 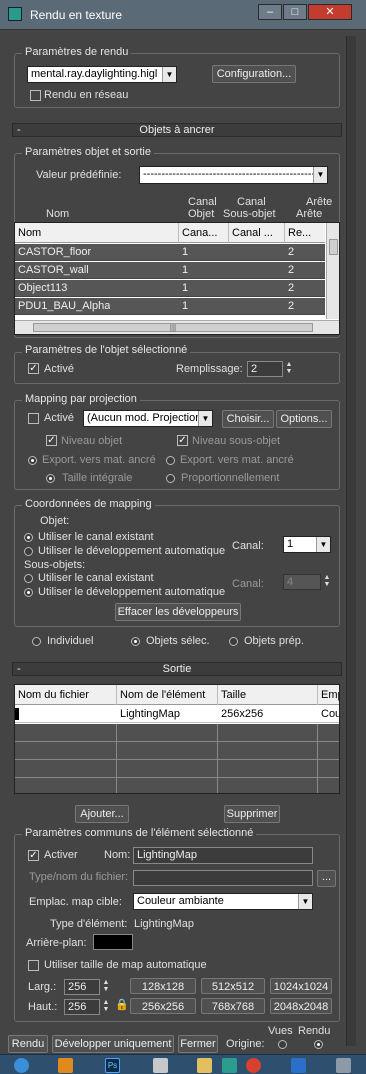 What do you see at coordinates (301, 1006) in the screenshot?
I see `preset-2048-button: 2048x2048` at bounding box center [301, 1006].